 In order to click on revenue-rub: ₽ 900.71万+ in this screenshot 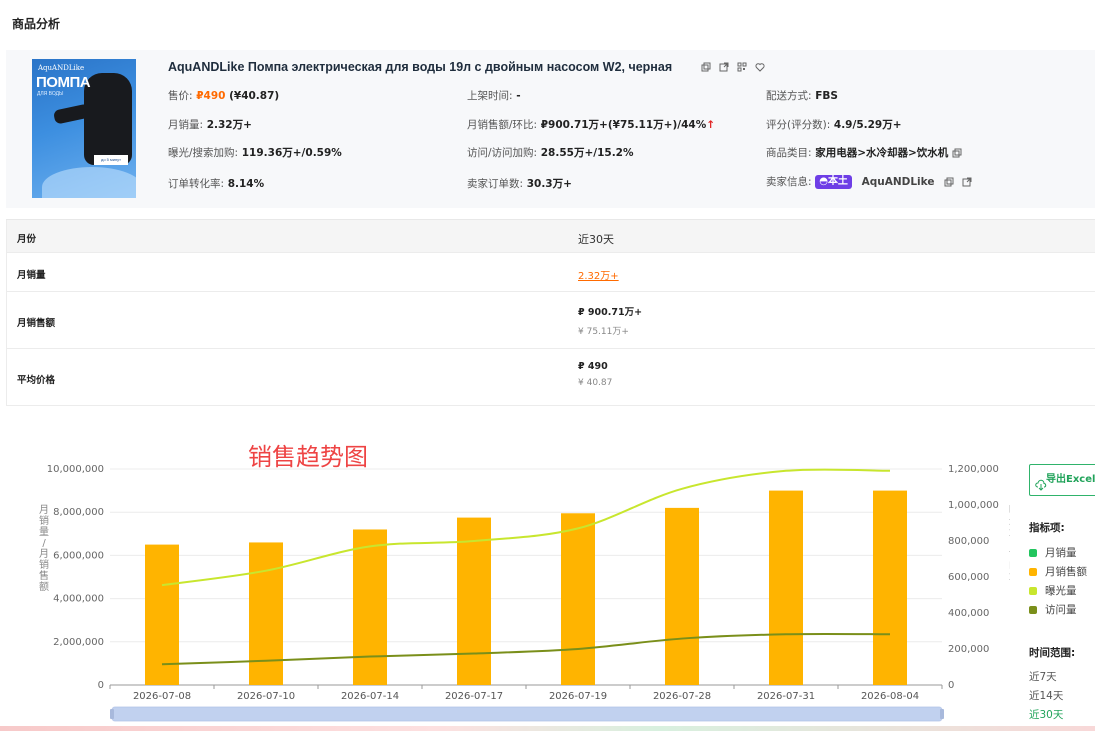, I will do `click(610, 312)`.